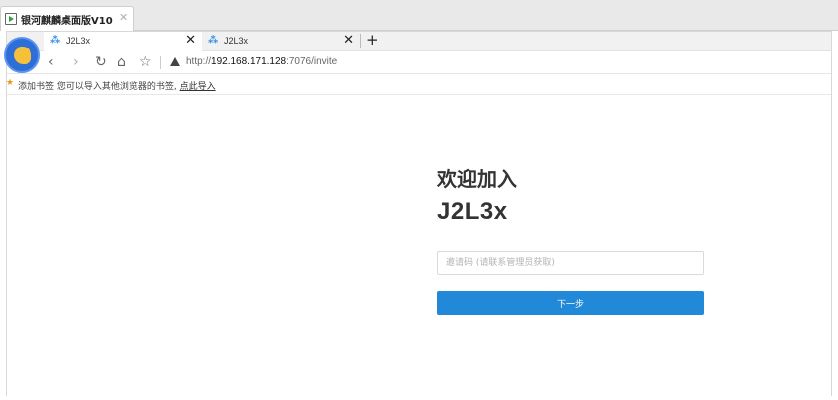  I want to click on tab-divider, so click(360, 41).